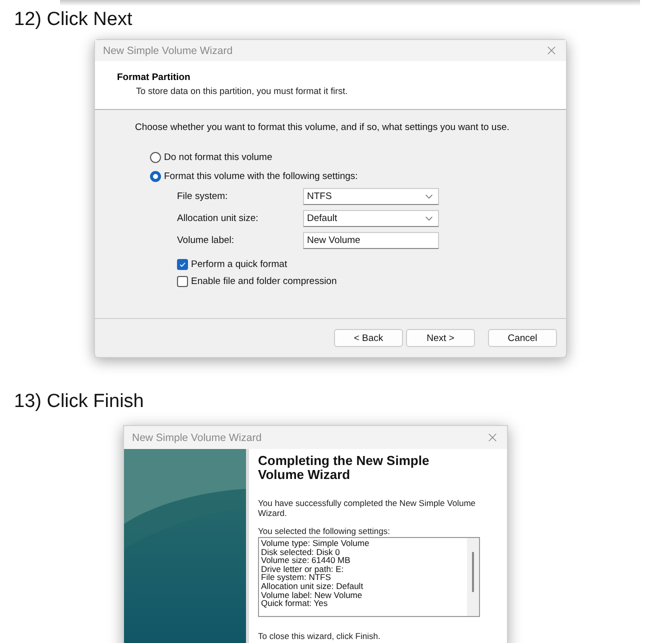 The width and height of the screenshot is (660, 643). What do you see at coordinates (261, 176) in the screenshot?
I see `radio-label: Format this volume with the following settings:` at bounding box center [261, 176].